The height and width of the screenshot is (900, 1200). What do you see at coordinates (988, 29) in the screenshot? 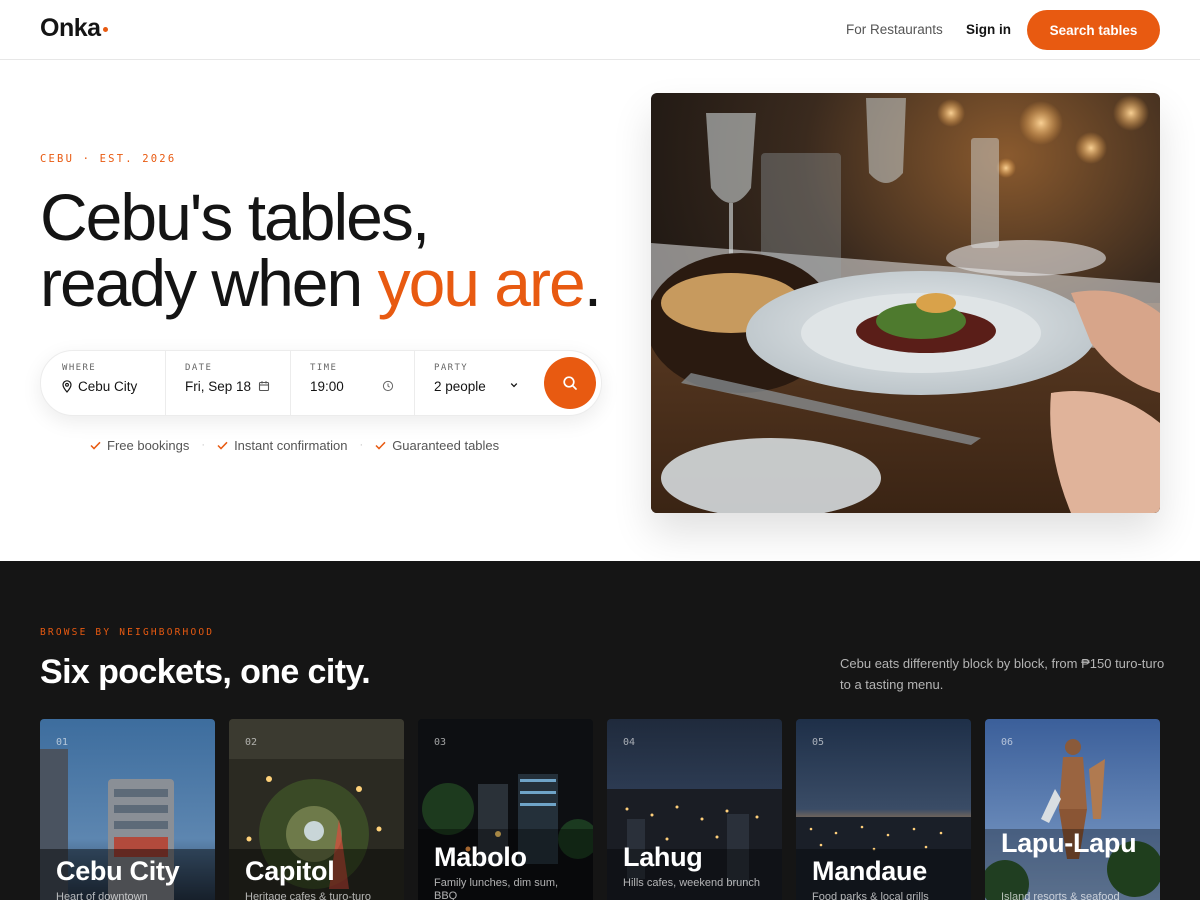
I see `nav-sign-in: Sign in` at bounding box center [988, 29].